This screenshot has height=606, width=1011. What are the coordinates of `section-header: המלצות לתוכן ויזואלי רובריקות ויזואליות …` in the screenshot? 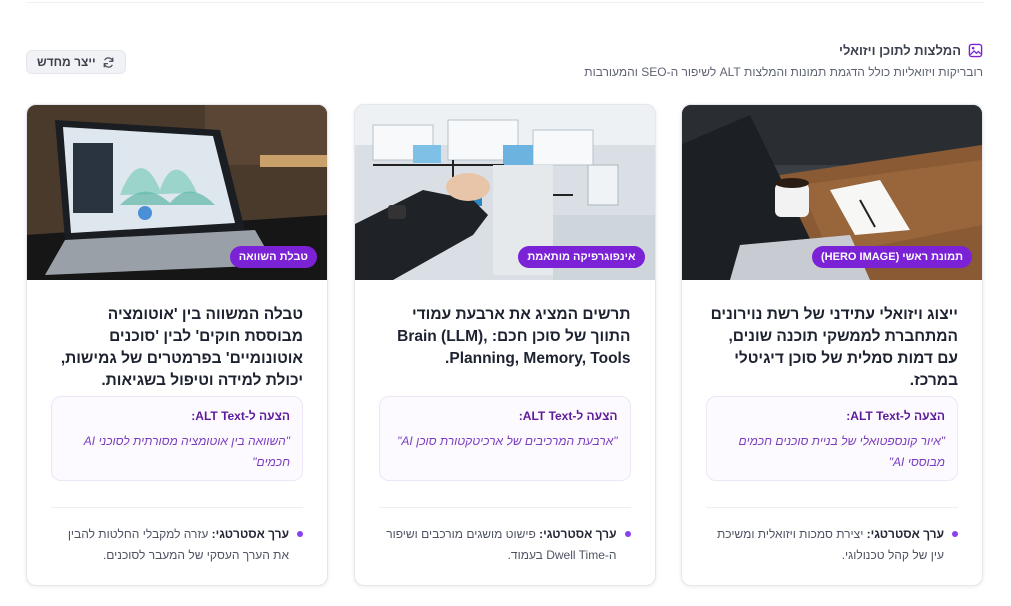 It's located at (504, 63).